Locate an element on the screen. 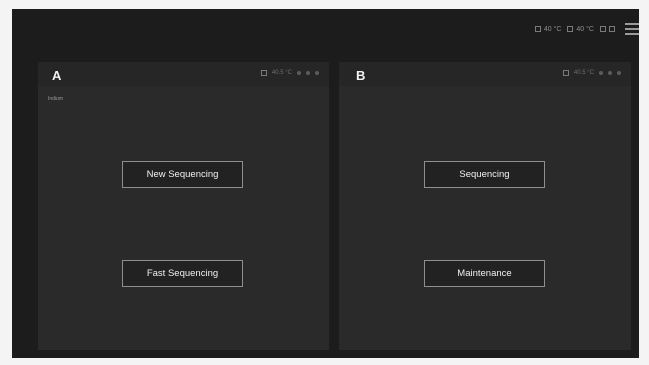  panel-b-temperature: 40.5 °C is located at coordinates (583, 73).